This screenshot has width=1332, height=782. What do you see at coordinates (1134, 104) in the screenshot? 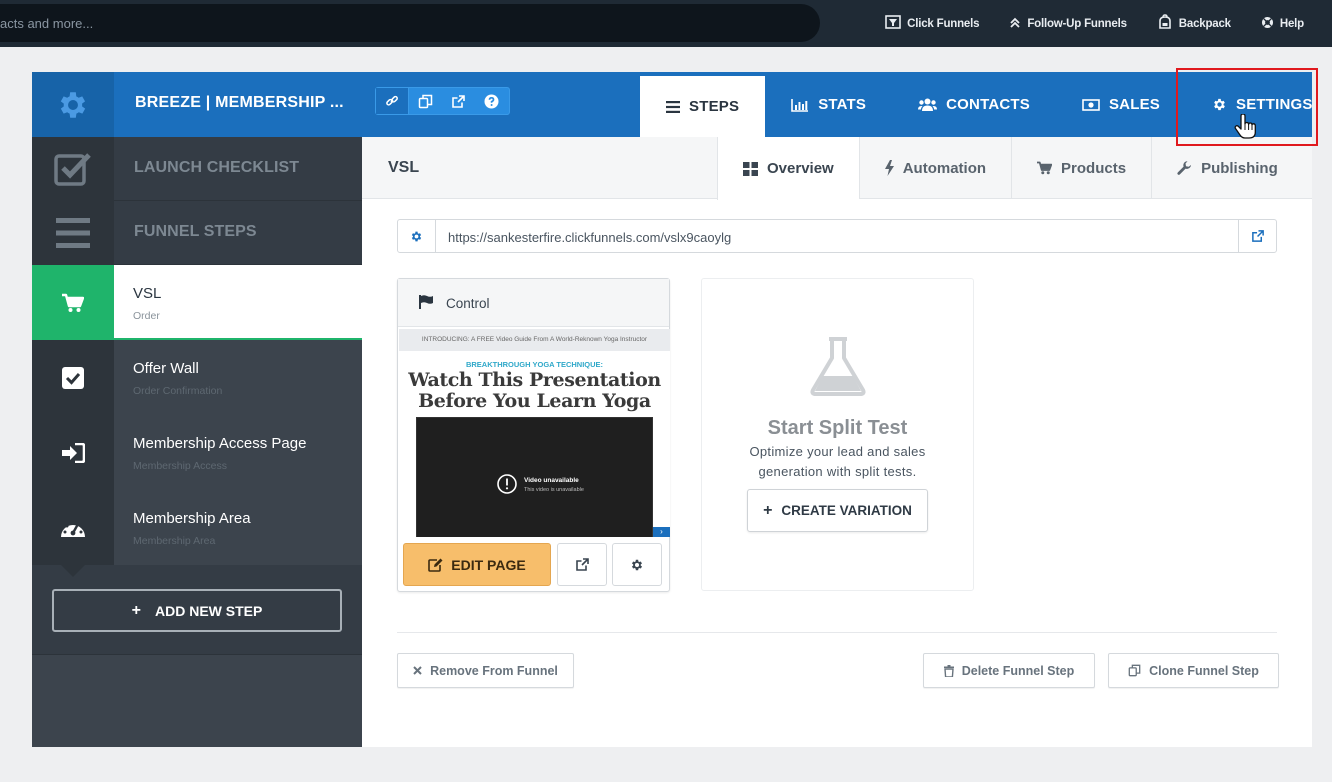
I see `tab-sales-label: SALES` at bounding box center [1134, 104].